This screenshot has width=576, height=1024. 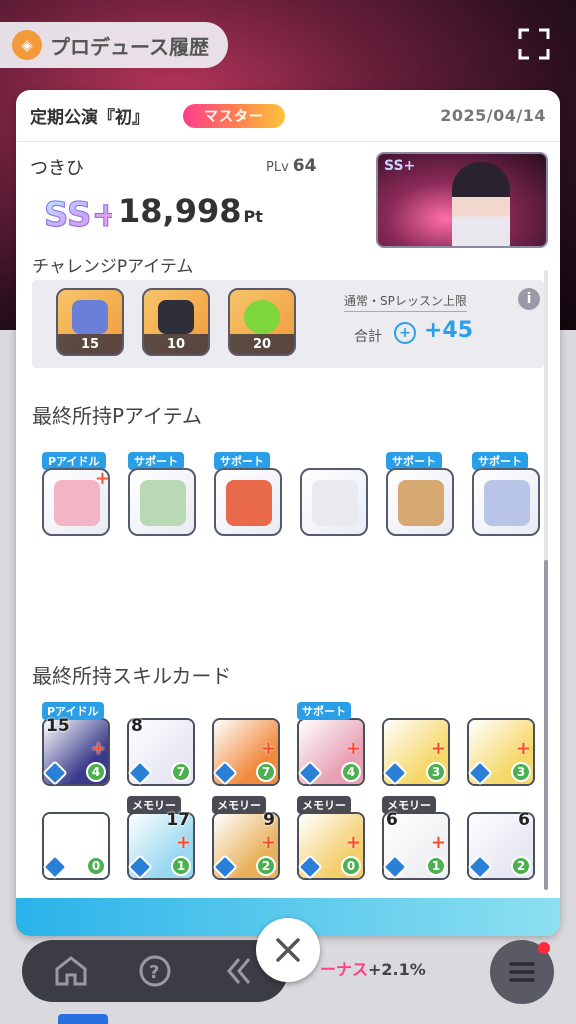 What do you see at coordinates (416, 838) in the screenshot?
I see `skill-card: メモリー 6 +1` at bounding box center [416, 838].